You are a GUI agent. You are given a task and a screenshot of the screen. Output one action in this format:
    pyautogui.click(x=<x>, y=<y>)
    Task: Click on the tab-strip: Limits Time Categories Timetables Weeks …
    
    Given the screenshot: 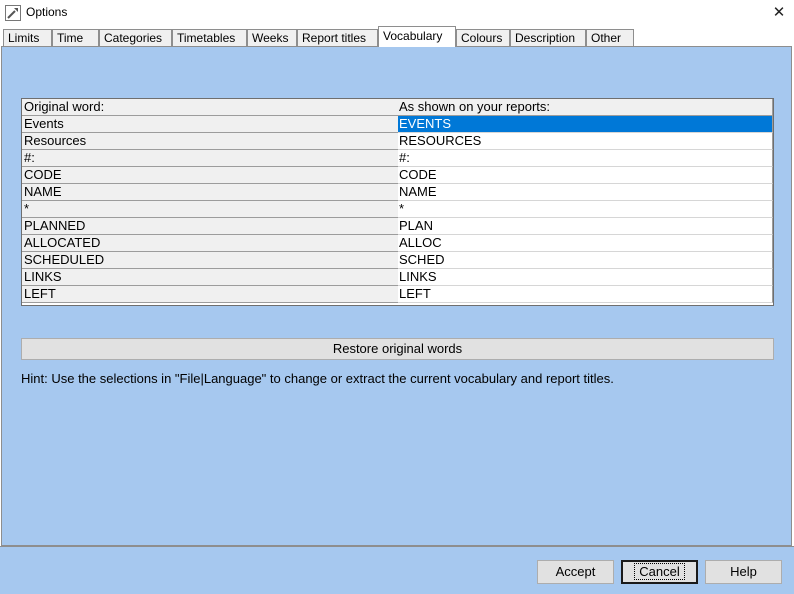 What is the action you would take?
    pyautogui.click(x=397, y=36)
    